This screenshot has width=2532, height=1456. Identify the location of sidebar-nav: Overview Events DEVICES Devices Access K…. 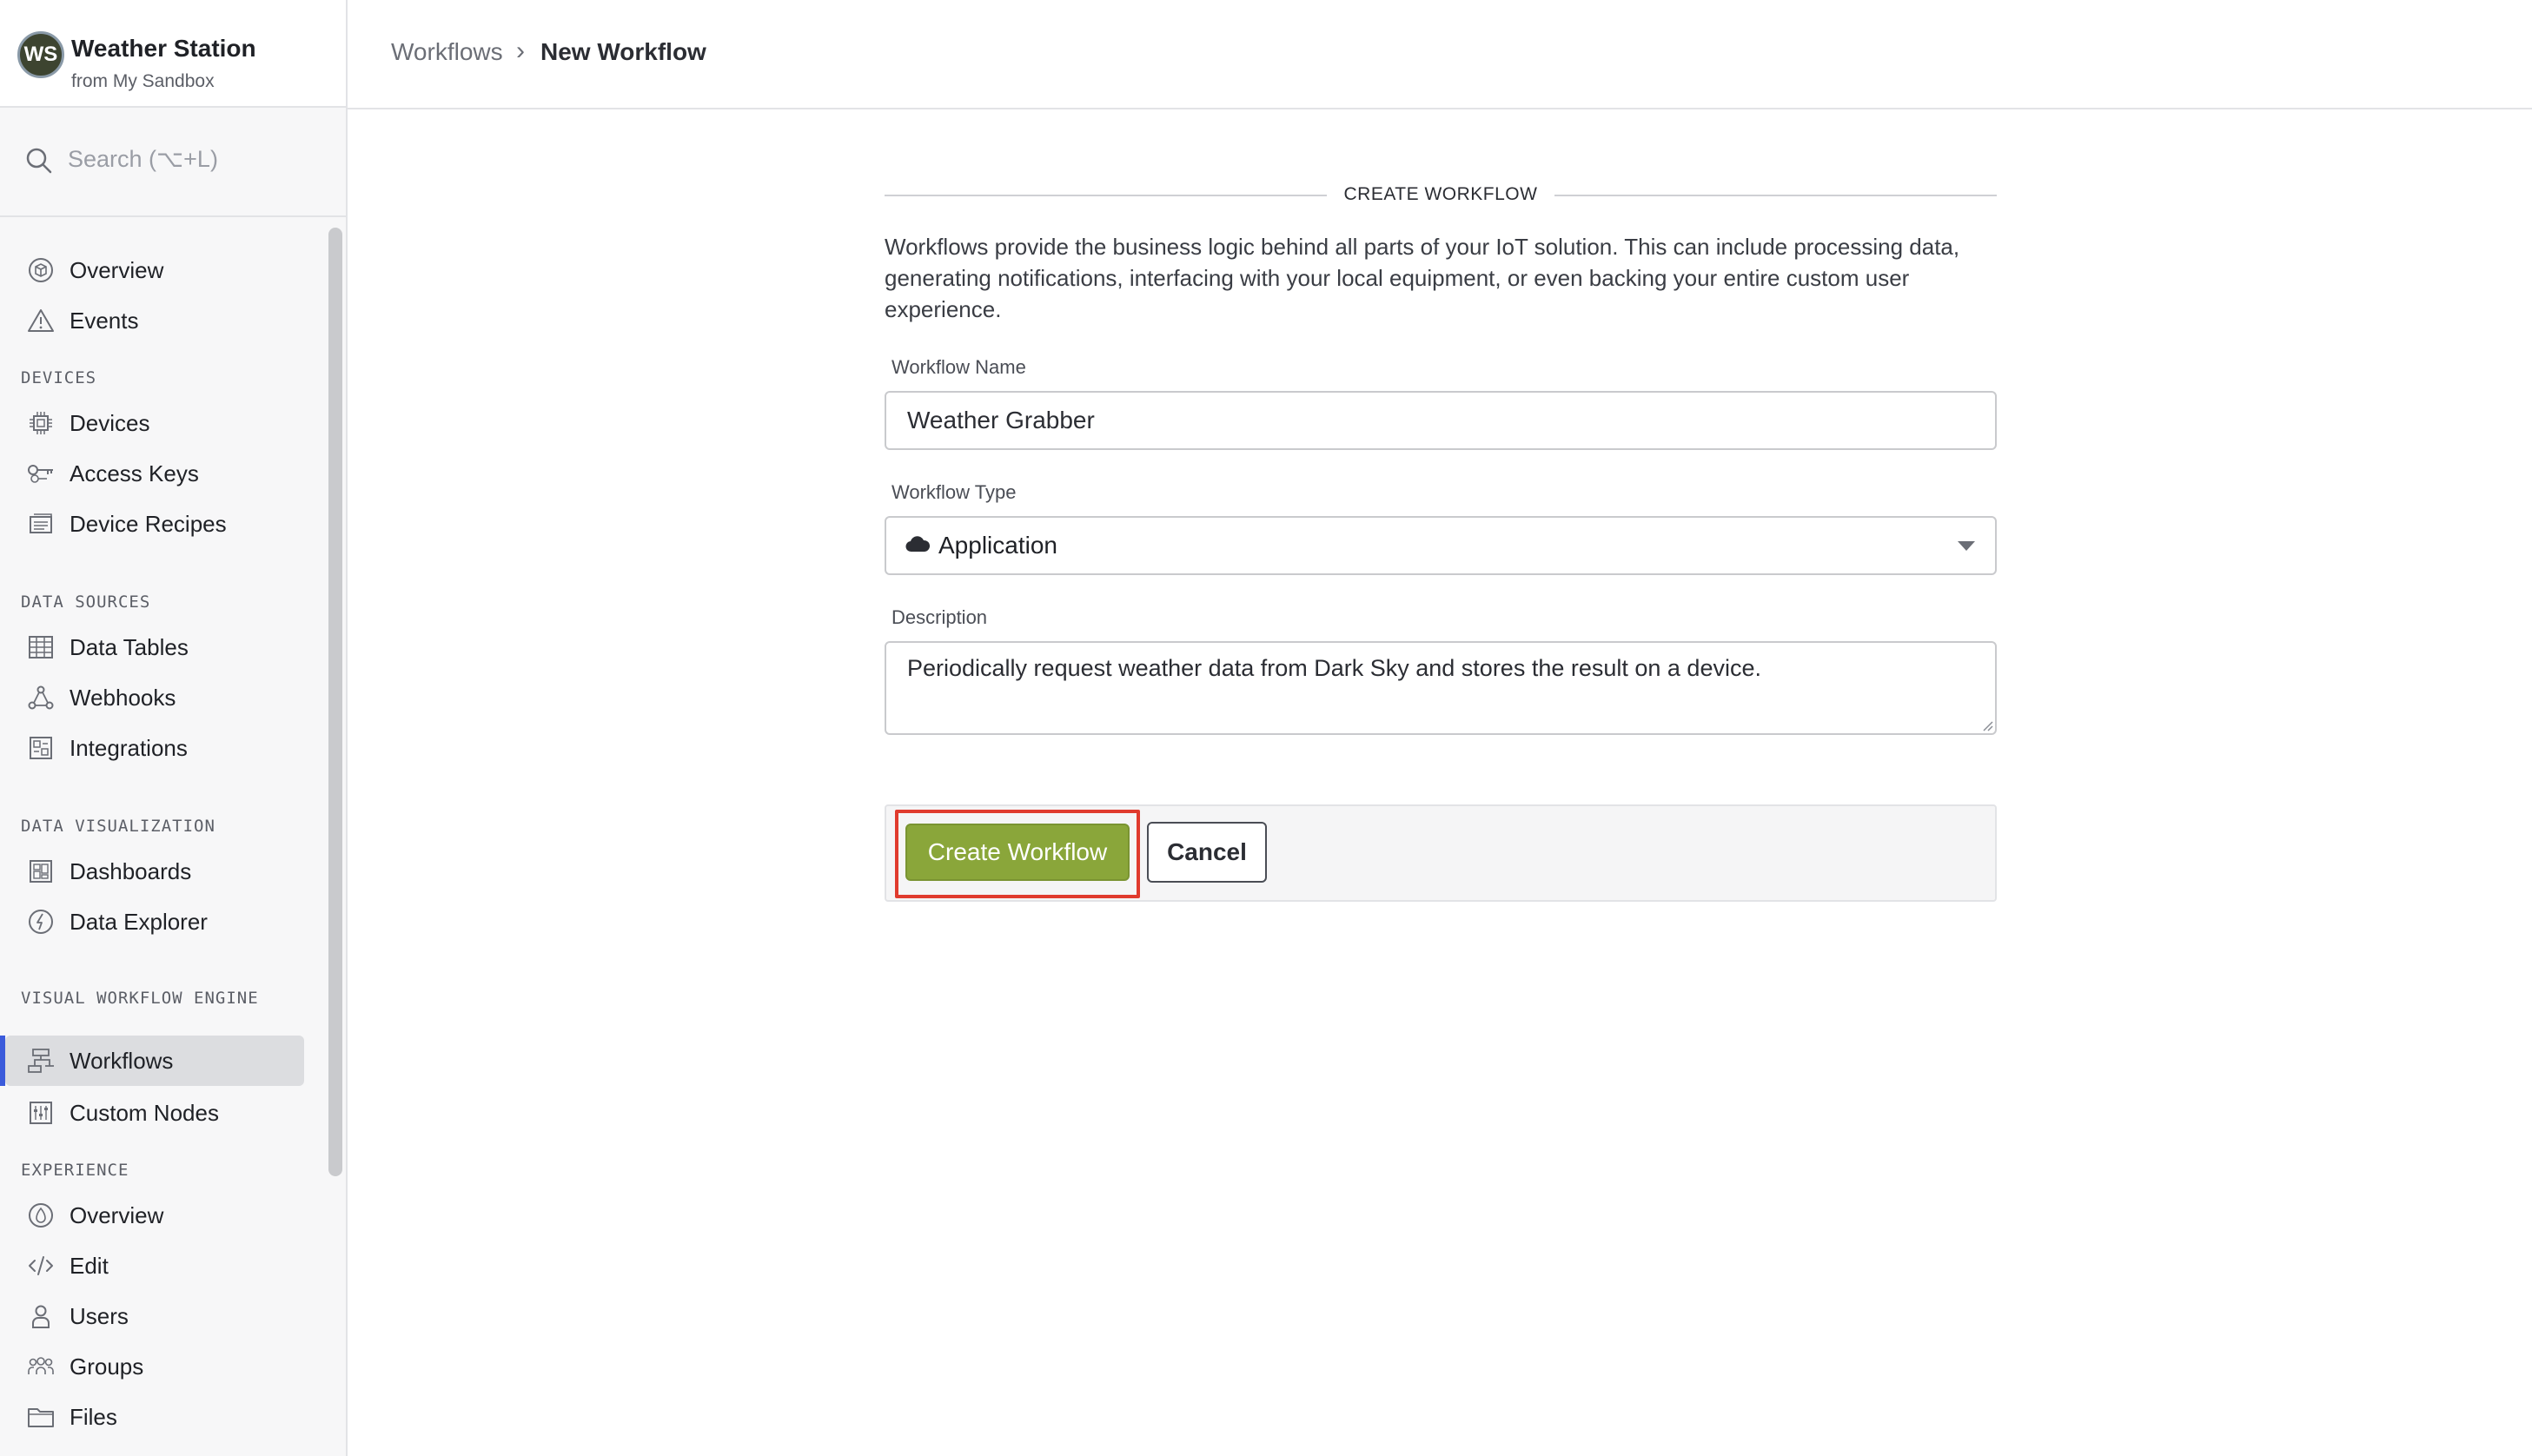
(161, 837).